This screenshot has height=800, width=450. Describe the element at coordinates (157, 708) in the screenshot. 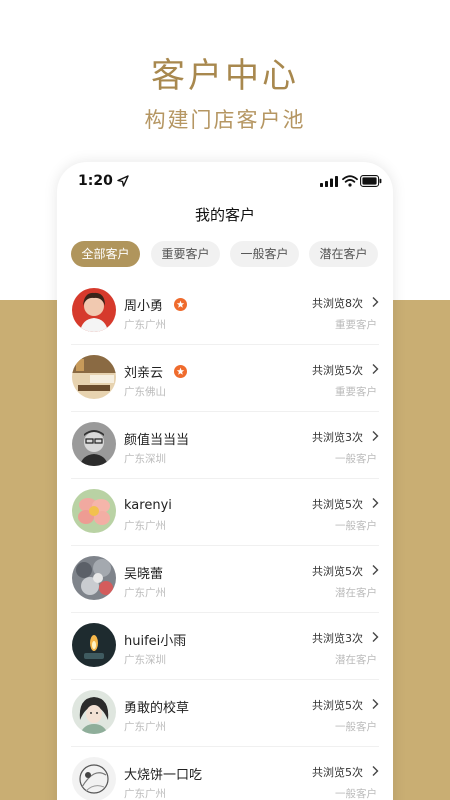

I see `customer-name: 勇敢的校草` at that location.